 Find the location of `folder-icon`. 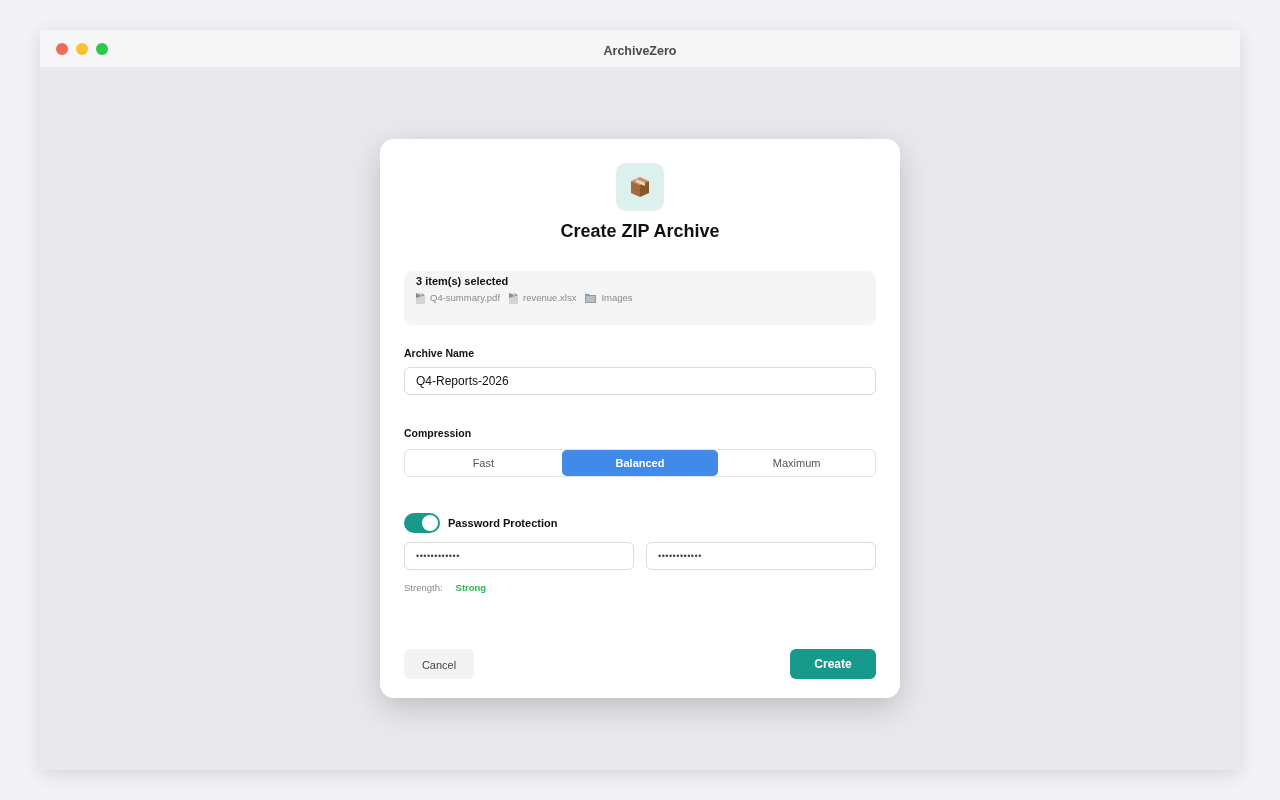

folder-icon is located at coordinates (591, 298).